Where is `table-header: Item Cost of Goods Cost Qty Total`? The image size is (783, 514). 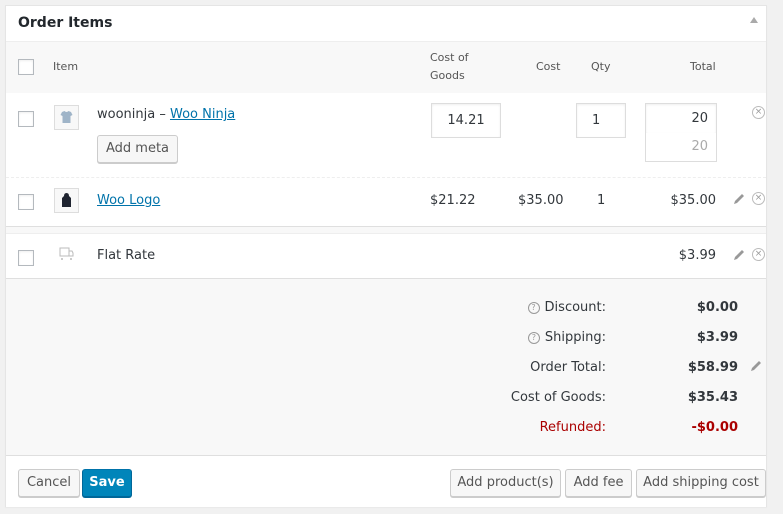 table-header: Item Cost of Goods Cost Qty Total is located at coordinates (386, 67).